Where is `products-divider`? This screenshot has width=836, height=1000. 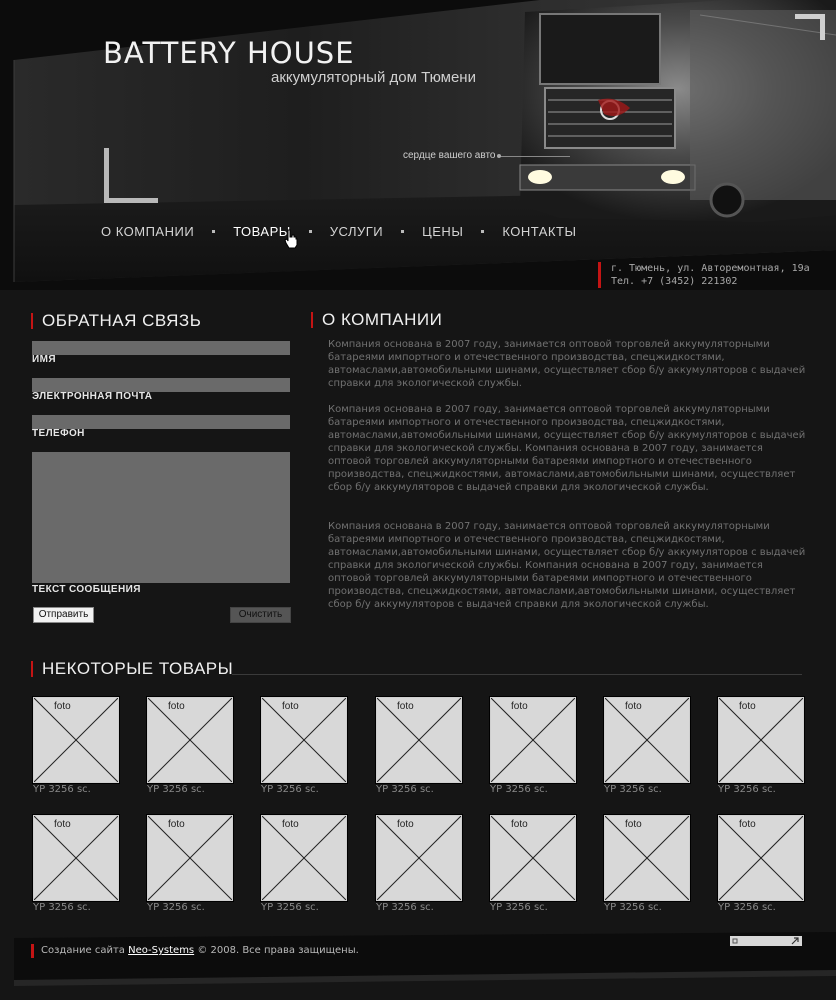 products-divider is located at coordinates (517, 674).